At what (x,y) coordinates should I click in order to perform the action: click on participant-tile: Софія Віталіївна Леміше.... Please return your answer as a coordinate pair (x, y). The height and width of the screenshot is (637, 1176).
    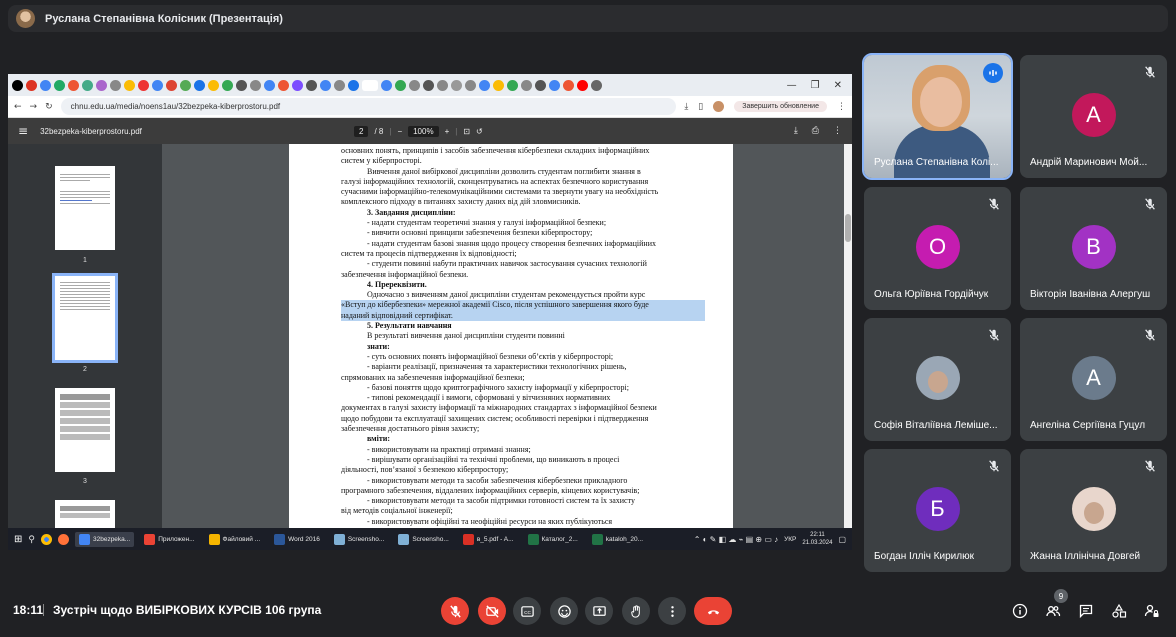
    Looking at the image, I should click on (937, 379).